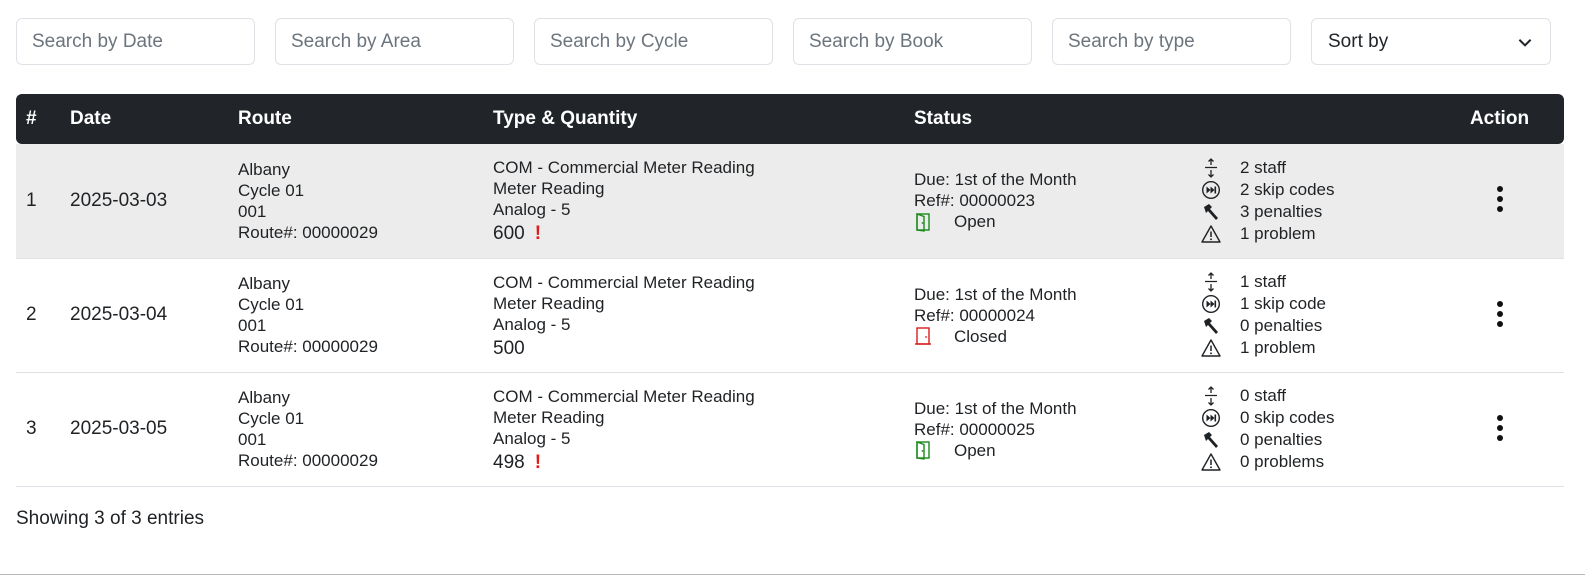 Image resolution: width=1585 pixels, height=586 pixels. I want to click on skip-code-count: 0 skip codes, so click(1287, 417).